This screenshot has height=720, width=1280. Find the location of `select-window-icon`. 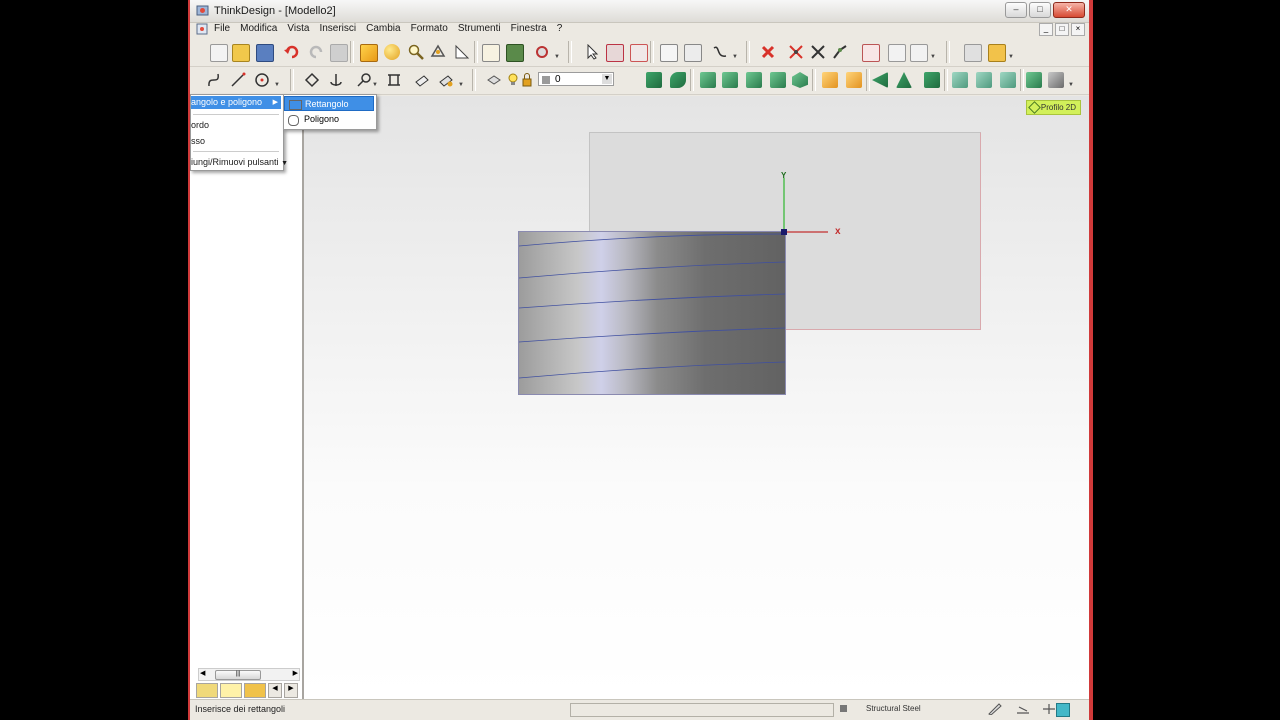

select-window-icon is located at coordinates (639, 53).